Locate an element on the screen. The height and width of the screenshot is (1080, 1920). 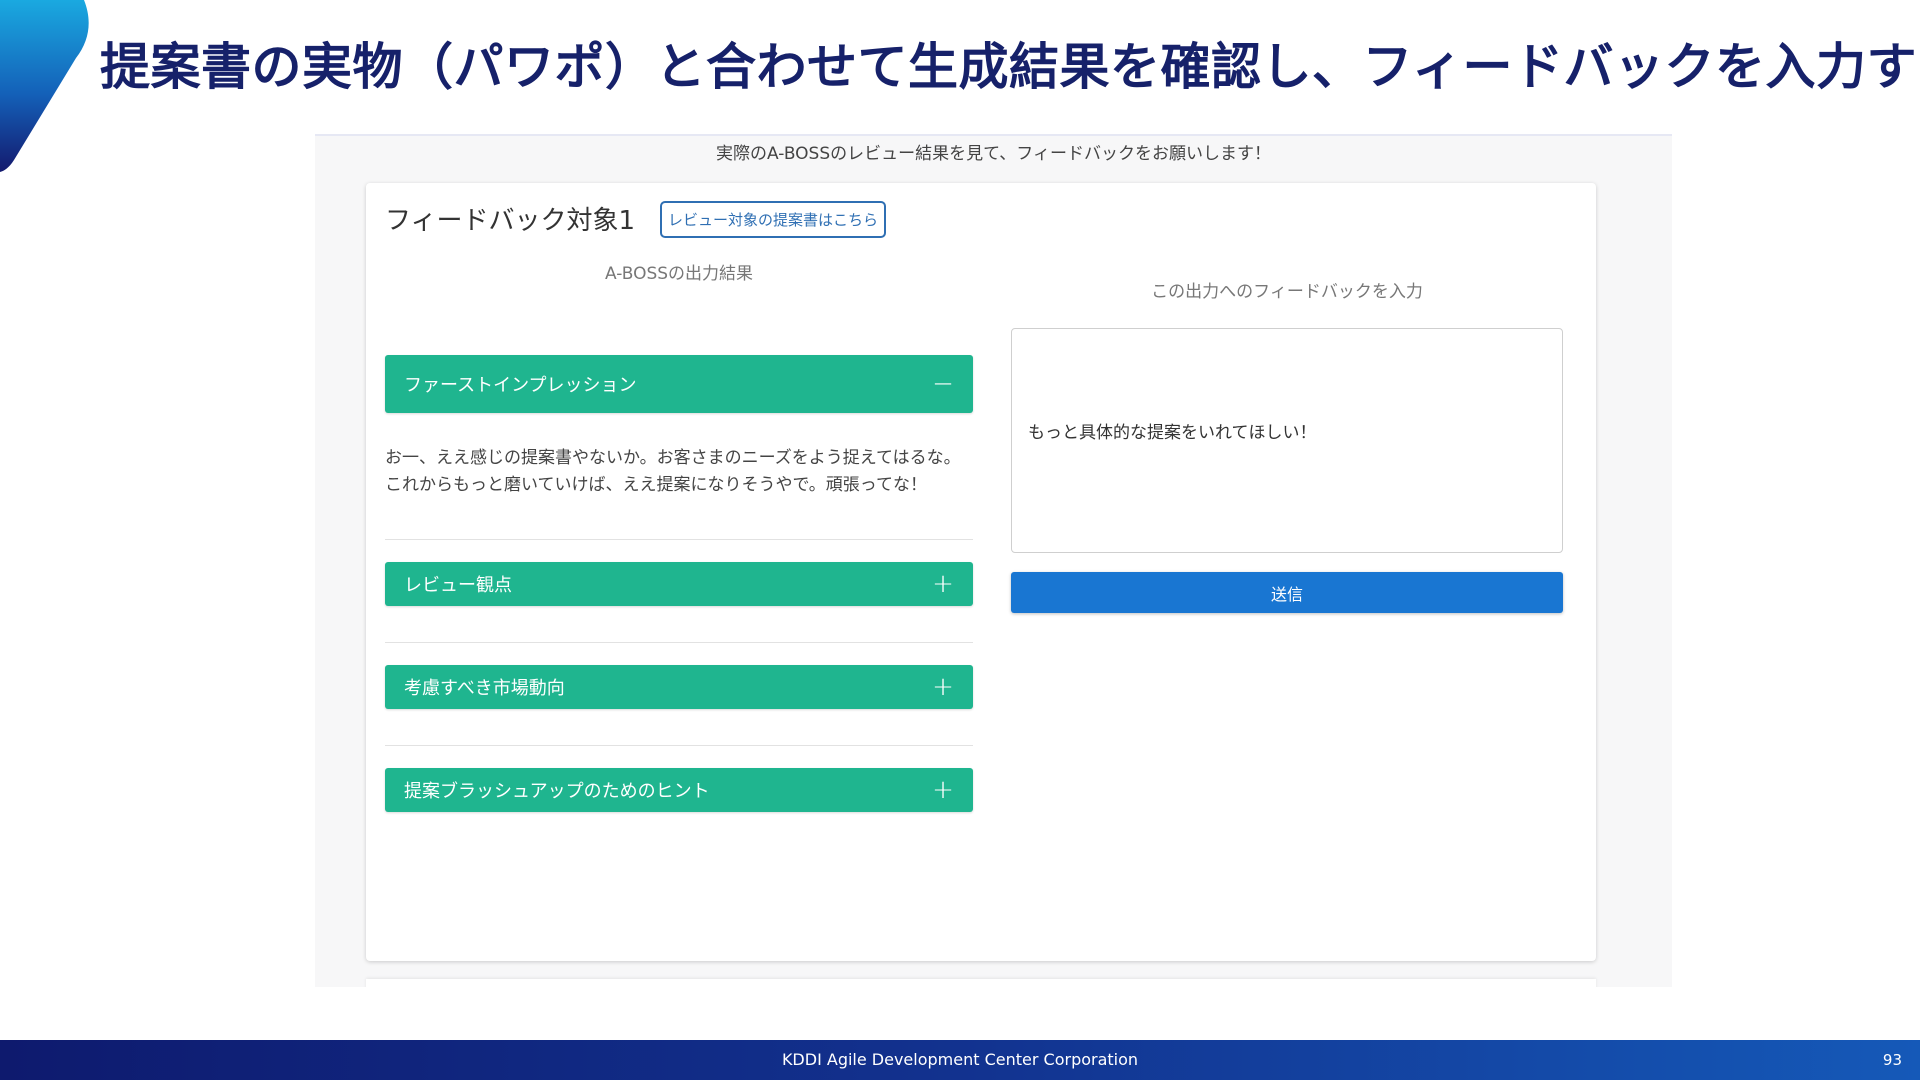
accordion-label: 提案ブラッシュアップのためのヒント is located at coordinates (557, 791).